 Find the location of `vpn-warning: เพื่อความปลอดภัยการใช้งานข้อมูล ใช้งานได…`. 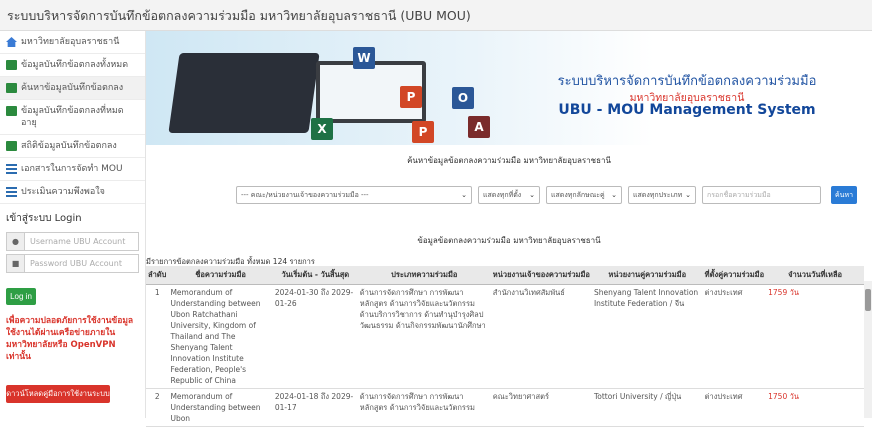

vpn-warning: เพื่อความปลอดภัยการใช้งานข้อมูล ใช้งานได… is located at coordinates (70, 339).